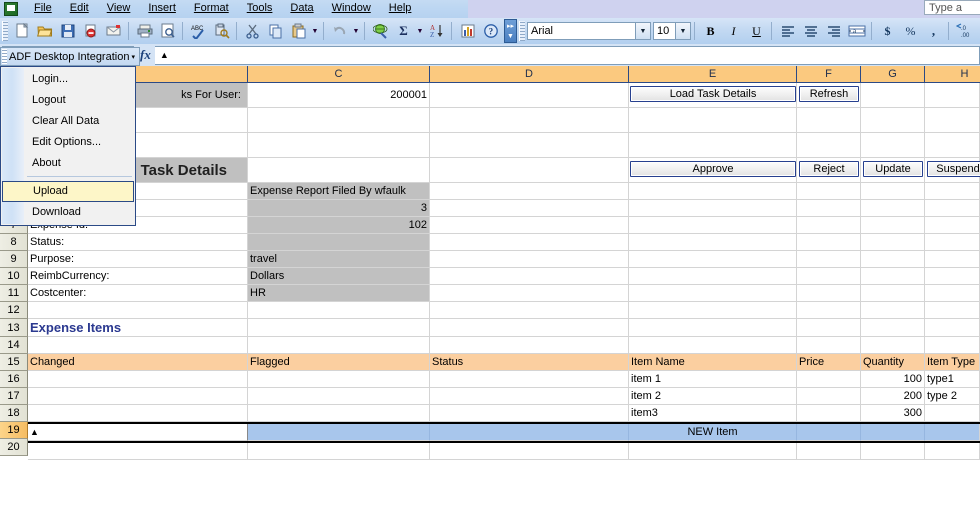 This screenshot has width=980, height=510. Describe the element at coordinates (68, 163) in the screenshot. I see `menu-item-about: About` at that location.